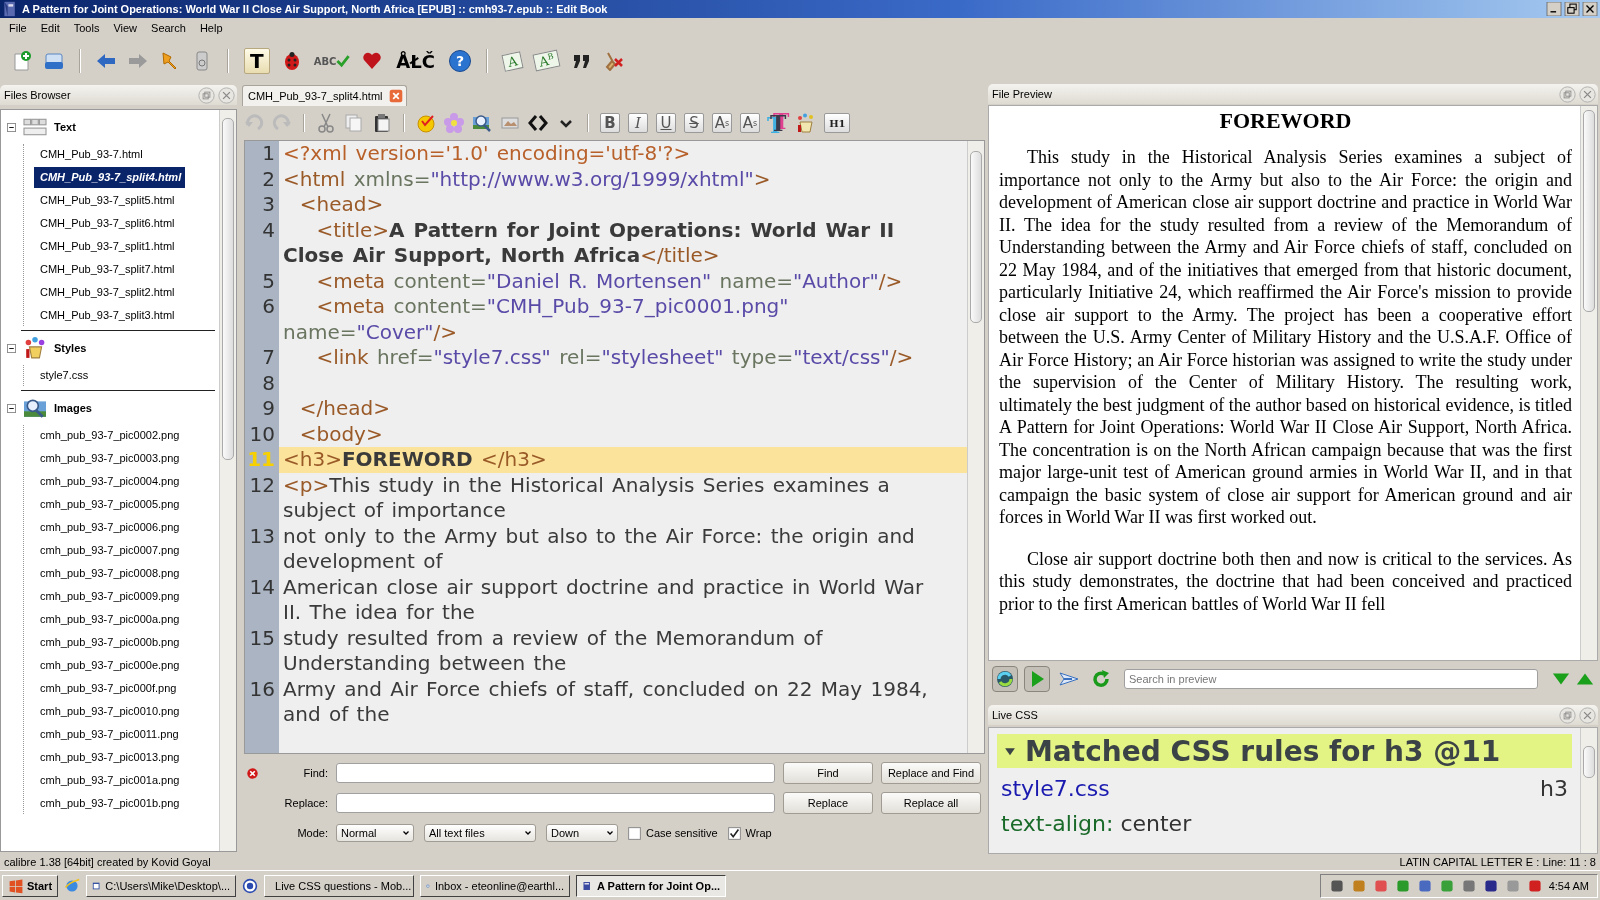 The width and height of the screenshot is (1600, 900). I want to click on arrow-right-icon, so click(138, 61).